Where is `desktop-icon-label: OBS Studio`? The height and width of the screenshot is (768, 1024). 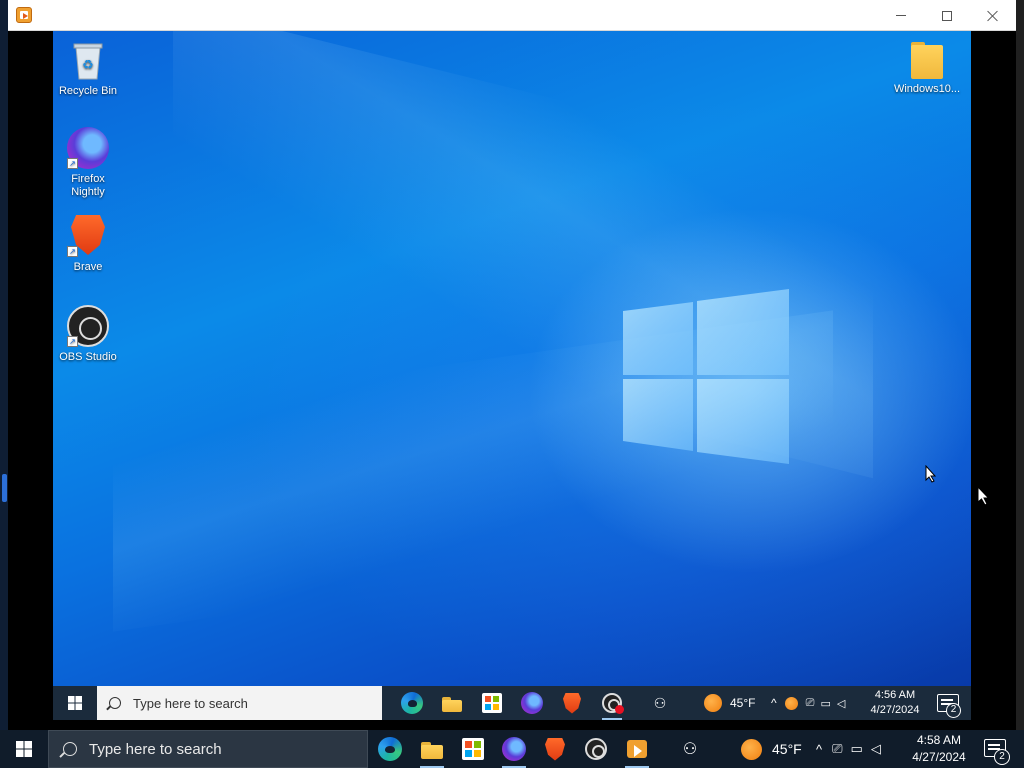 desktop-icon-label: OBS Studio is located at coordinates (88, 357).